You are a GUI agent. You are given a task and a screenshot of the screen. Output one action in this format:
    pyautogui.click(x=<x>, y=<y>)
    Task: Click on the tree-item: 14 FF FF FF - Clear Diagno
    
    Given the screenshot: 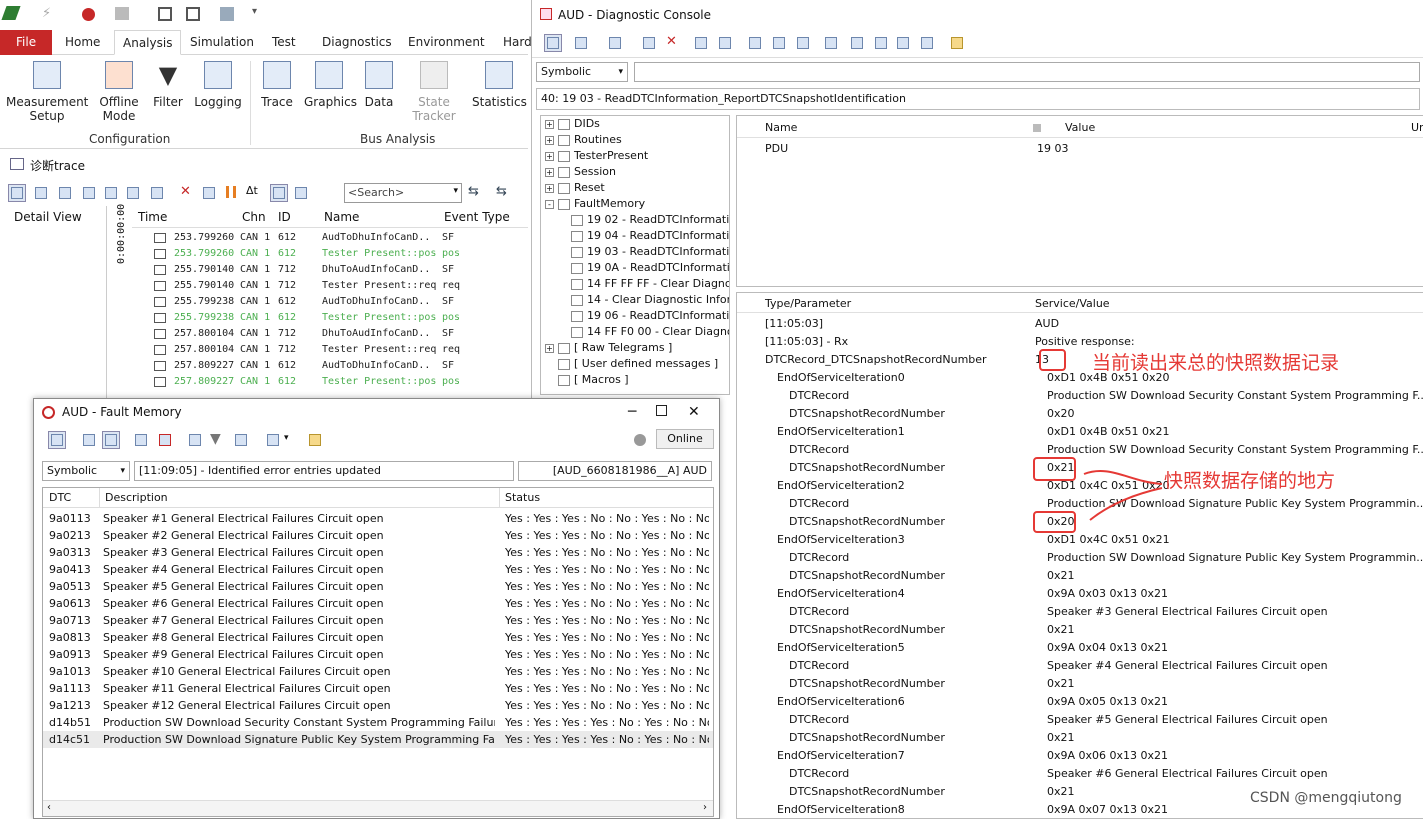 What is the action you would take?
    pyautogui.click(x=650, y=284)
    